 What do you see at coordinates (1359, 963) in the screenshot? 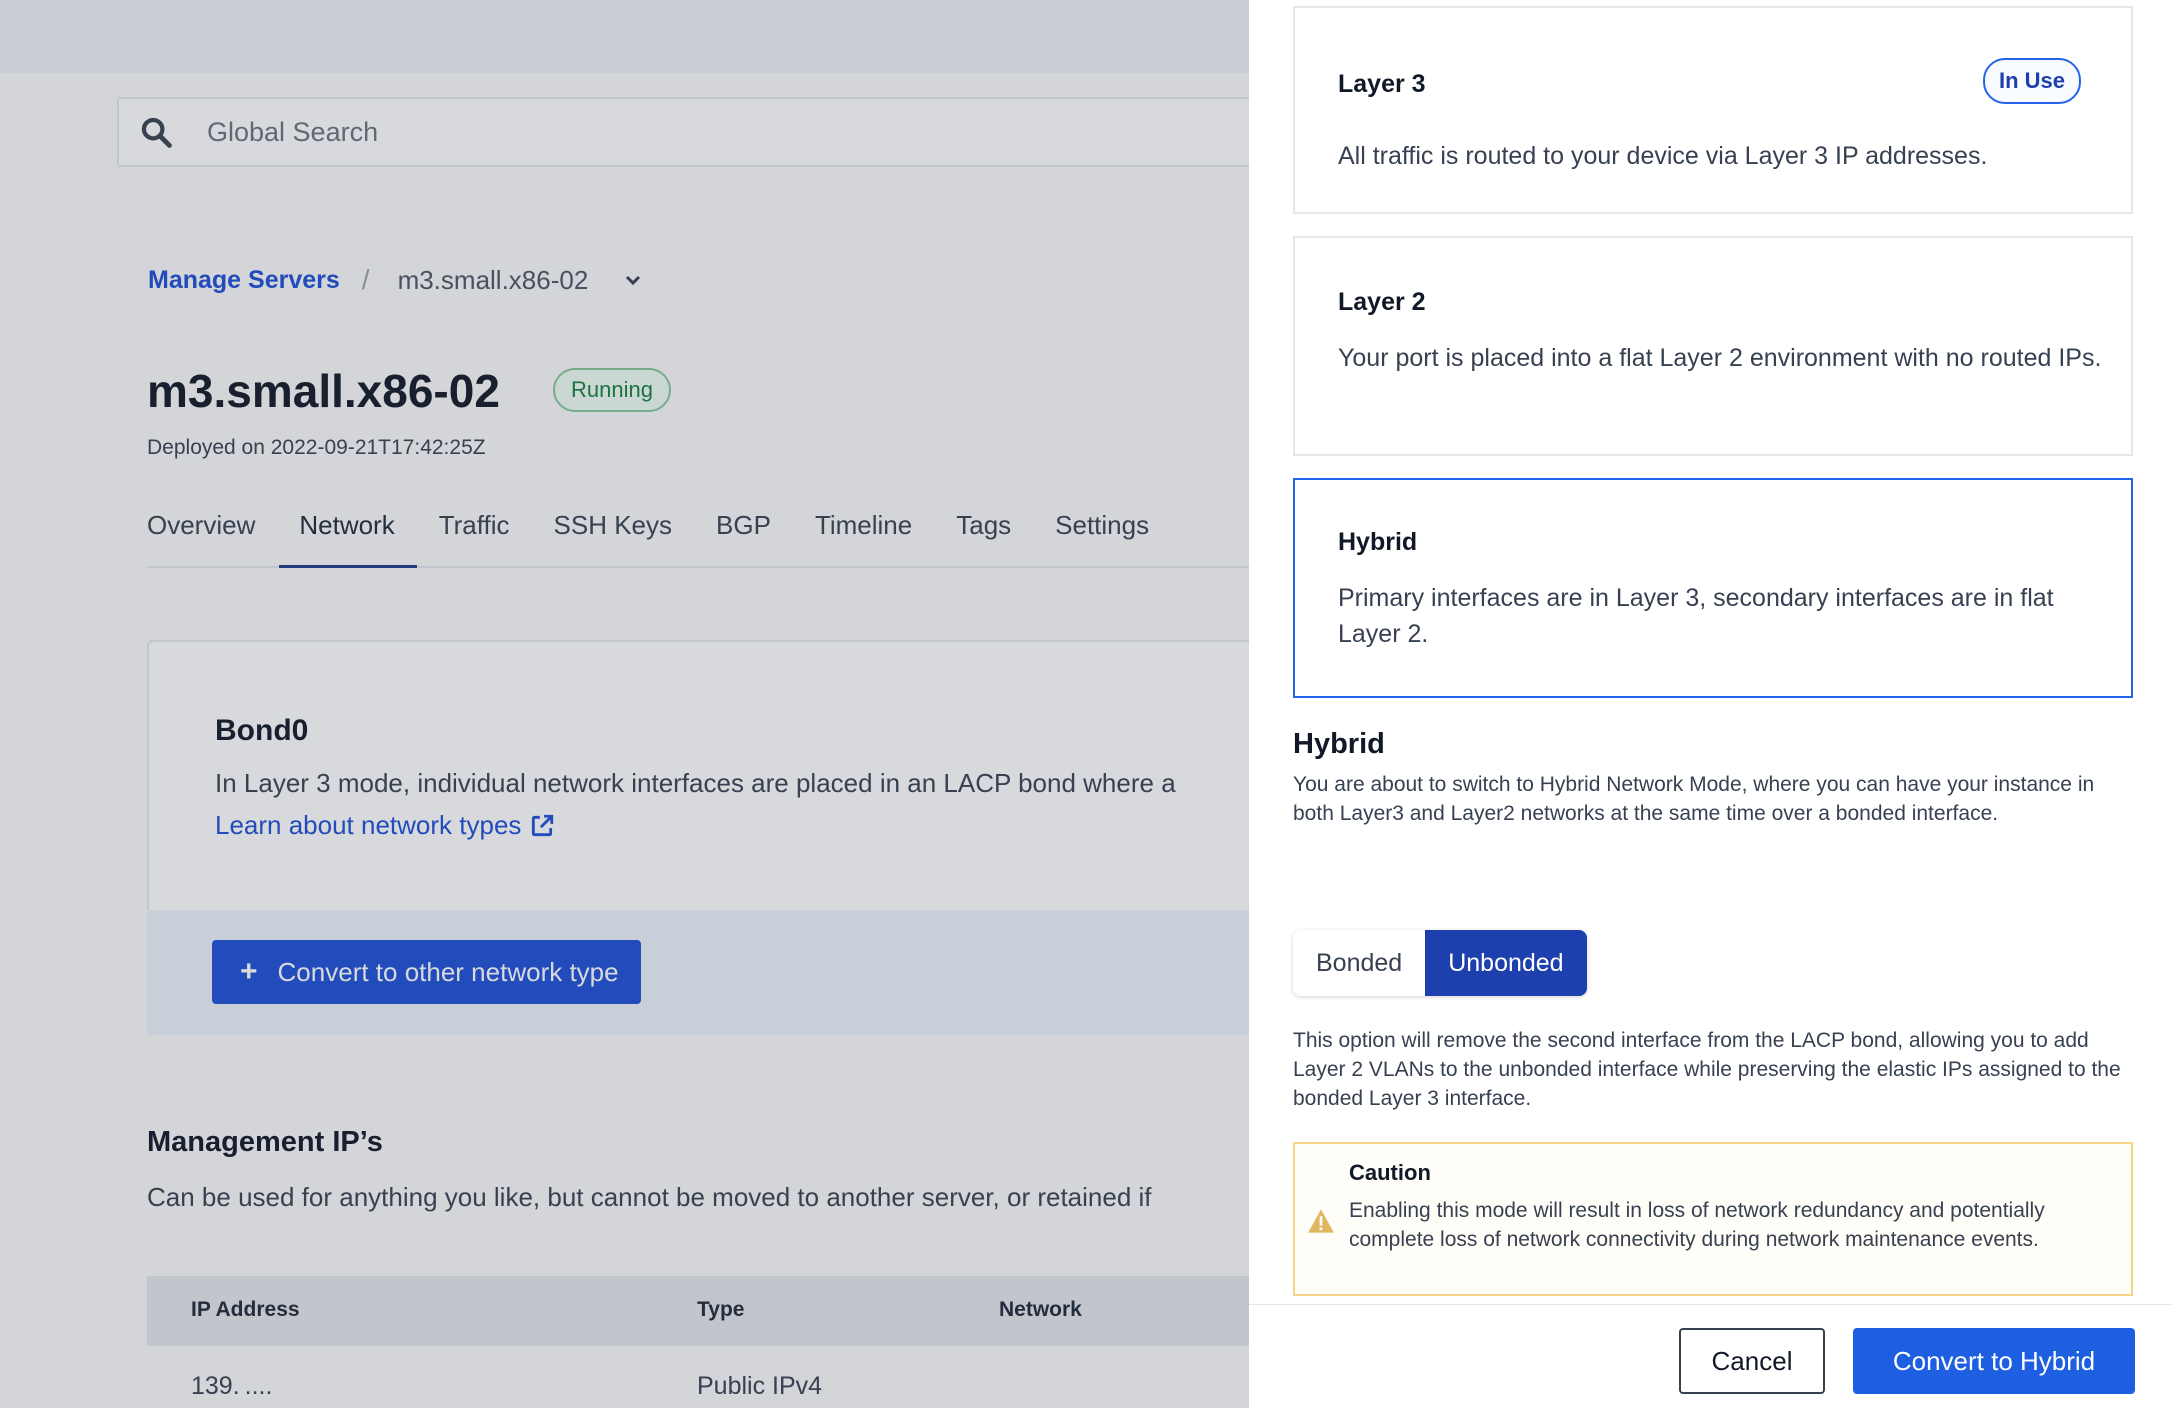
I see `bonded-option: Bonded` at bounding box center [1359, 963].